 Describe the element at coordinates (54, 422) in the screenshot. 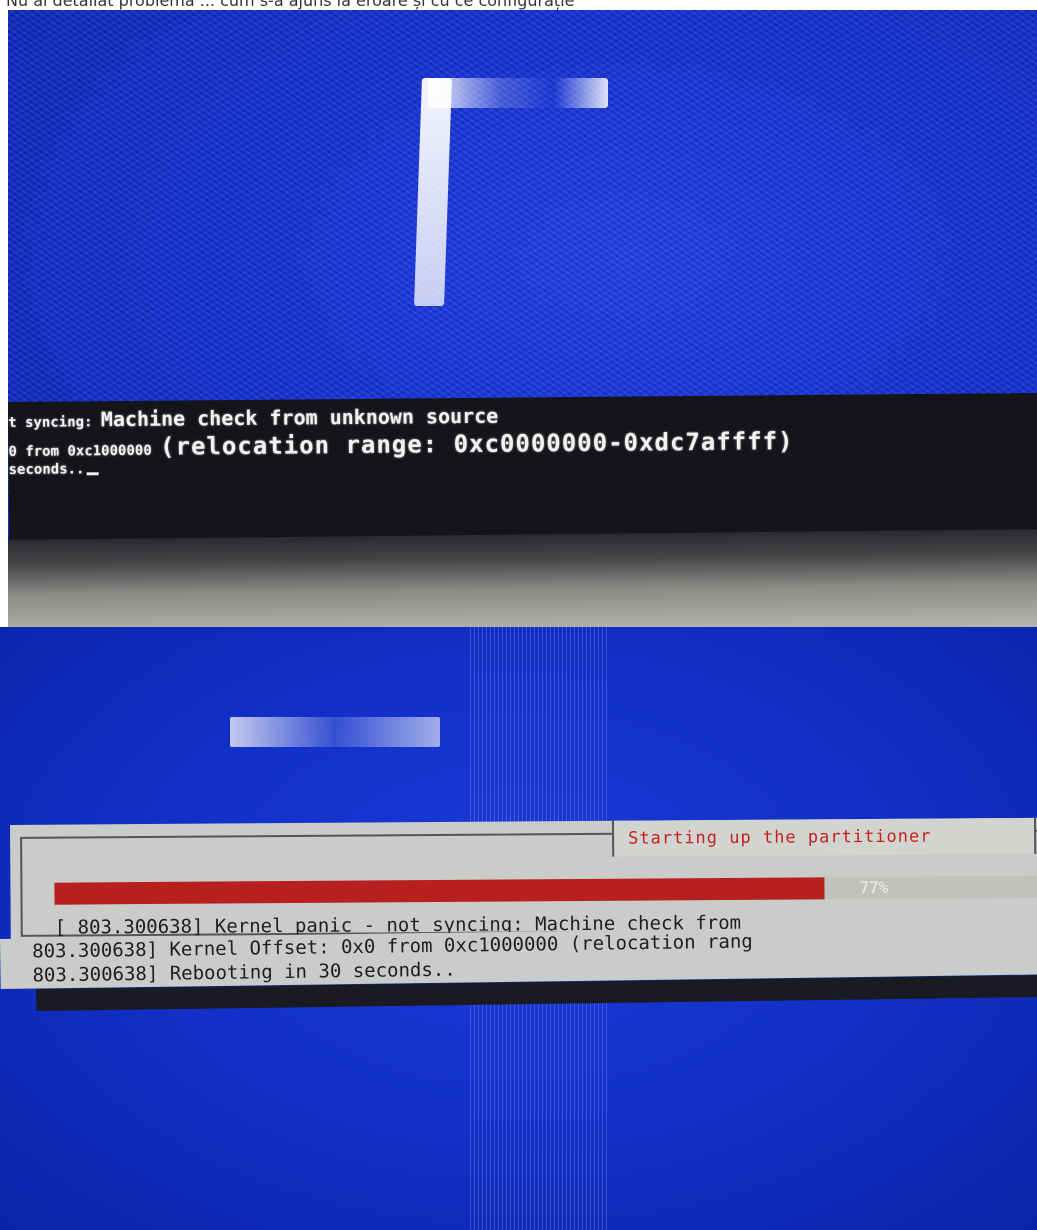

I see `console-line-prefix: t syncing:` at that location.